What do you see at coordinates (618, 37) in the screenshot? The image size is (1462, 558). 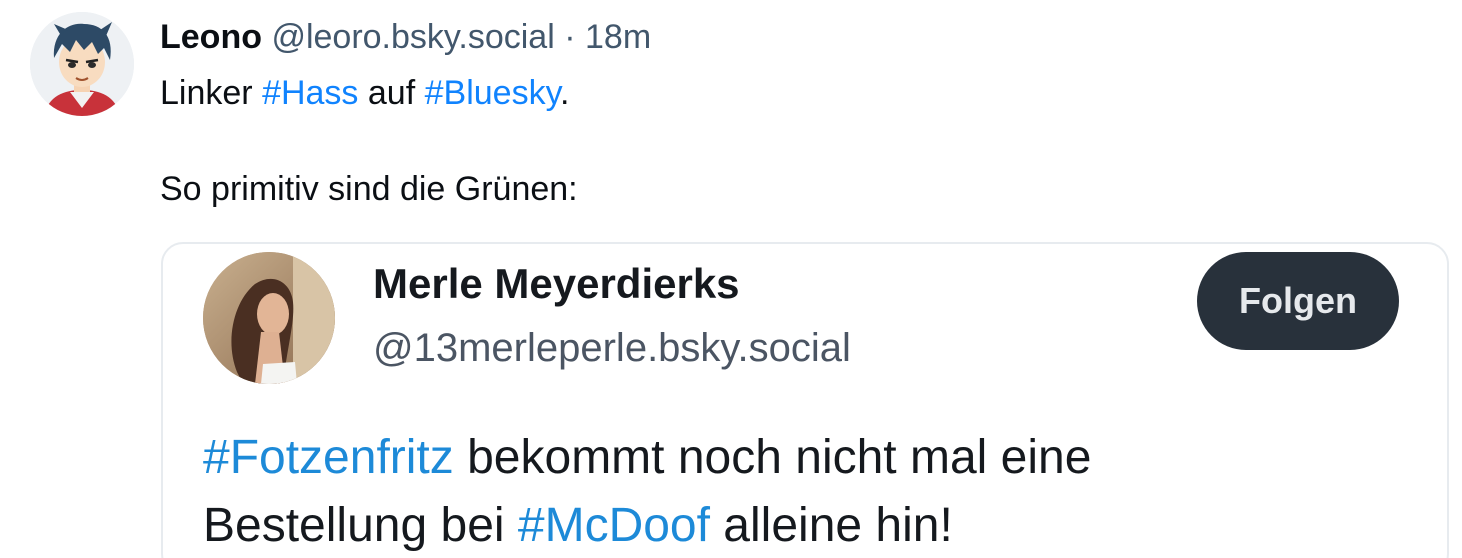 I see `post-timestamp: 18m` at bounding box center [618, 37].